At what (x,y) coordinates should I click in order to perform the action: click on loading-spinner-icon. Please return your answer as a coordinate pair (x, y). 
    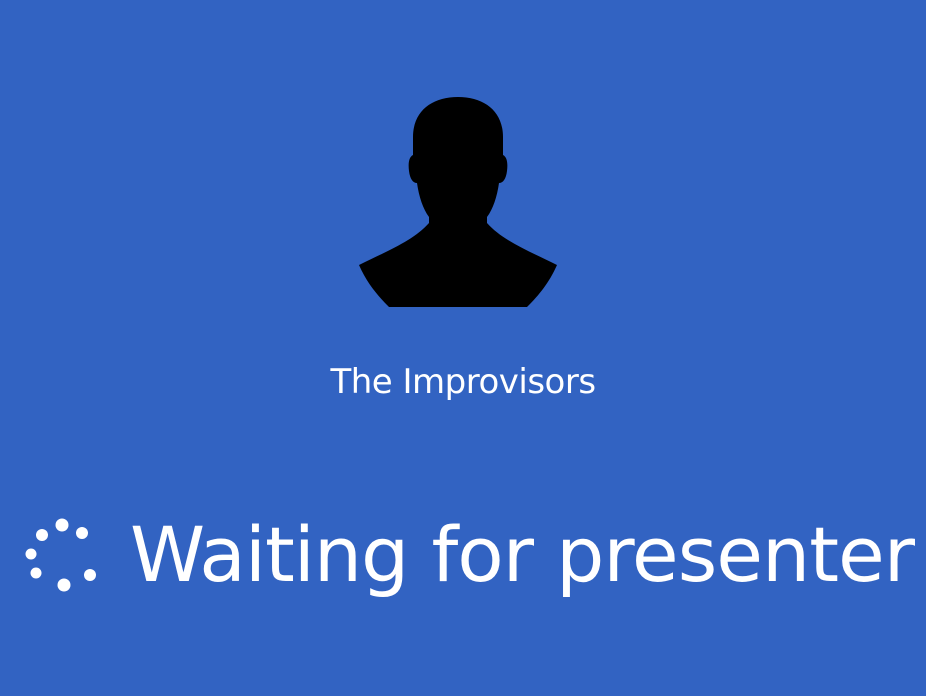
    Looking at the image, I should click on (60, 555).